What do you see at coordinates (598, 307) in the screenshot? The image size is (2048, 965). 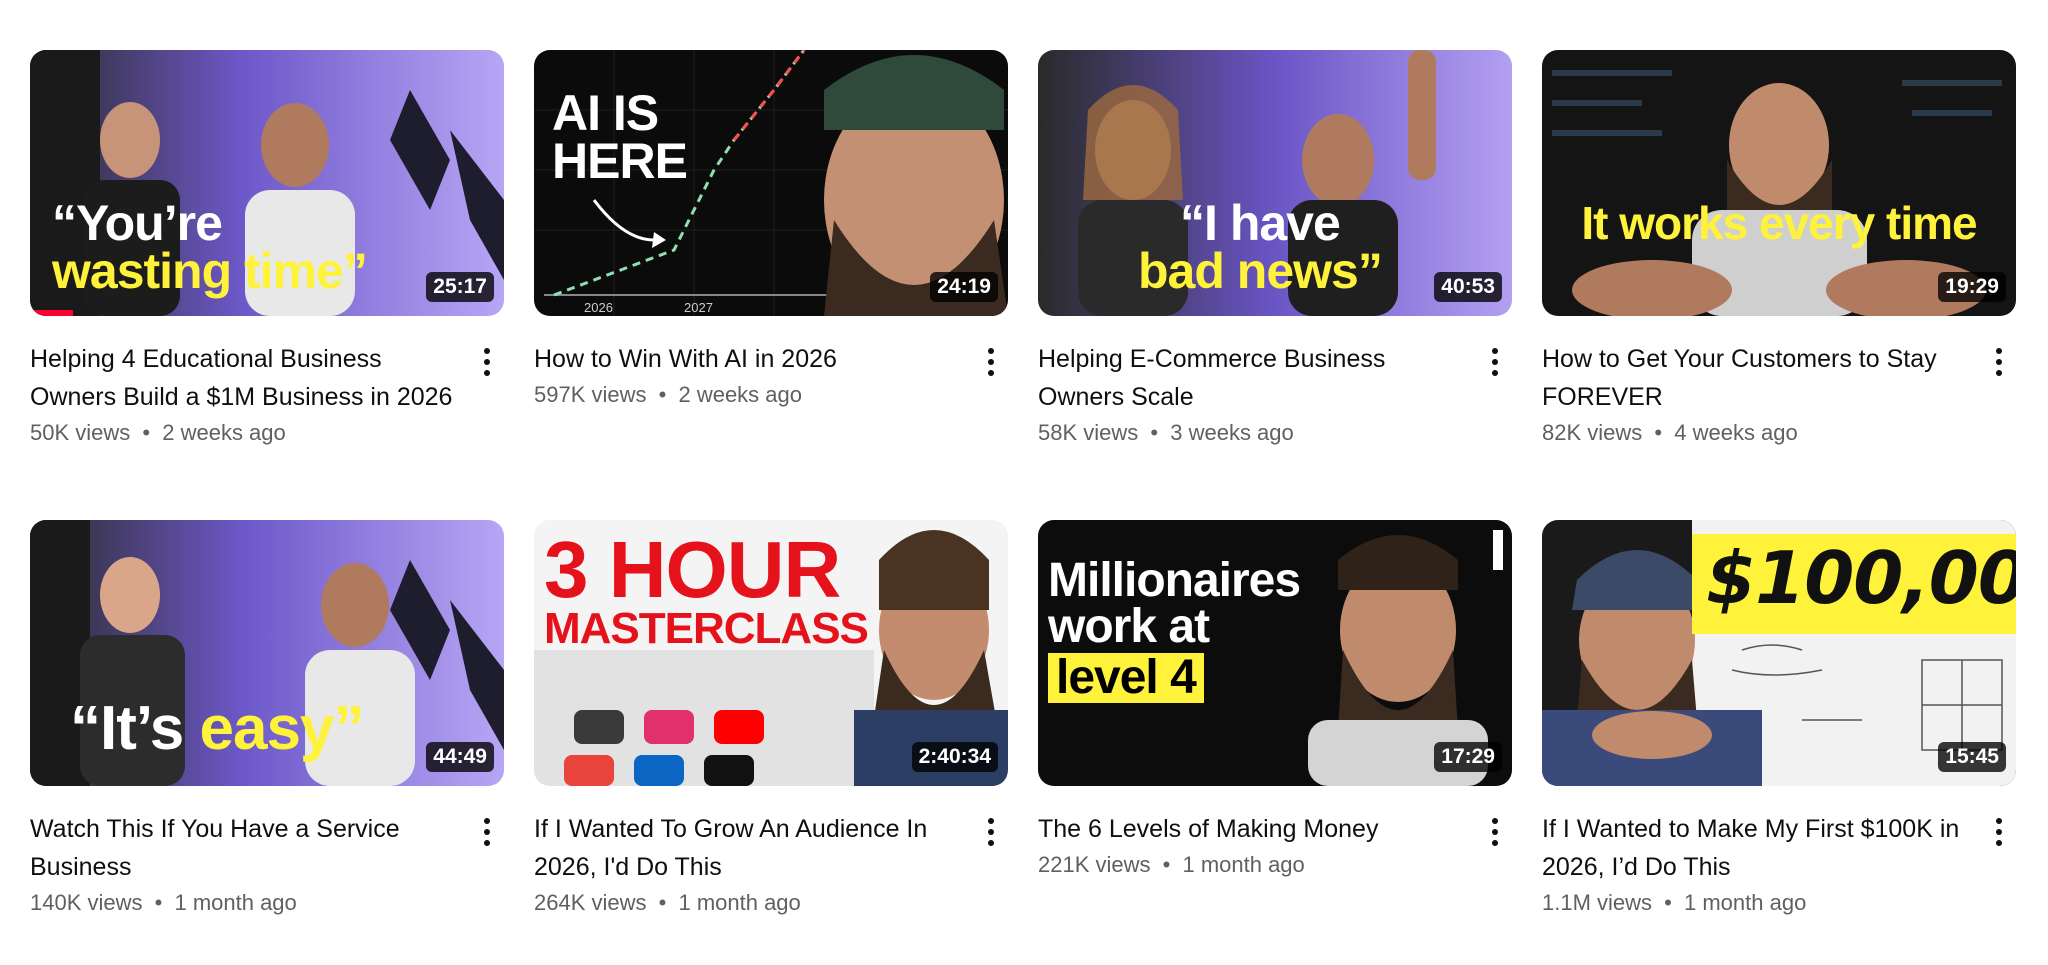 I see `axis-label: 2026` at bounding box center [598, 307].